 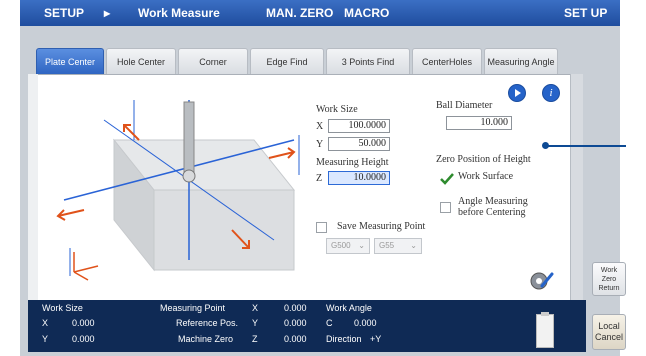 I want to click on dropdown-coordinate-2: G55 ⌄, so click(x=398, y=246).